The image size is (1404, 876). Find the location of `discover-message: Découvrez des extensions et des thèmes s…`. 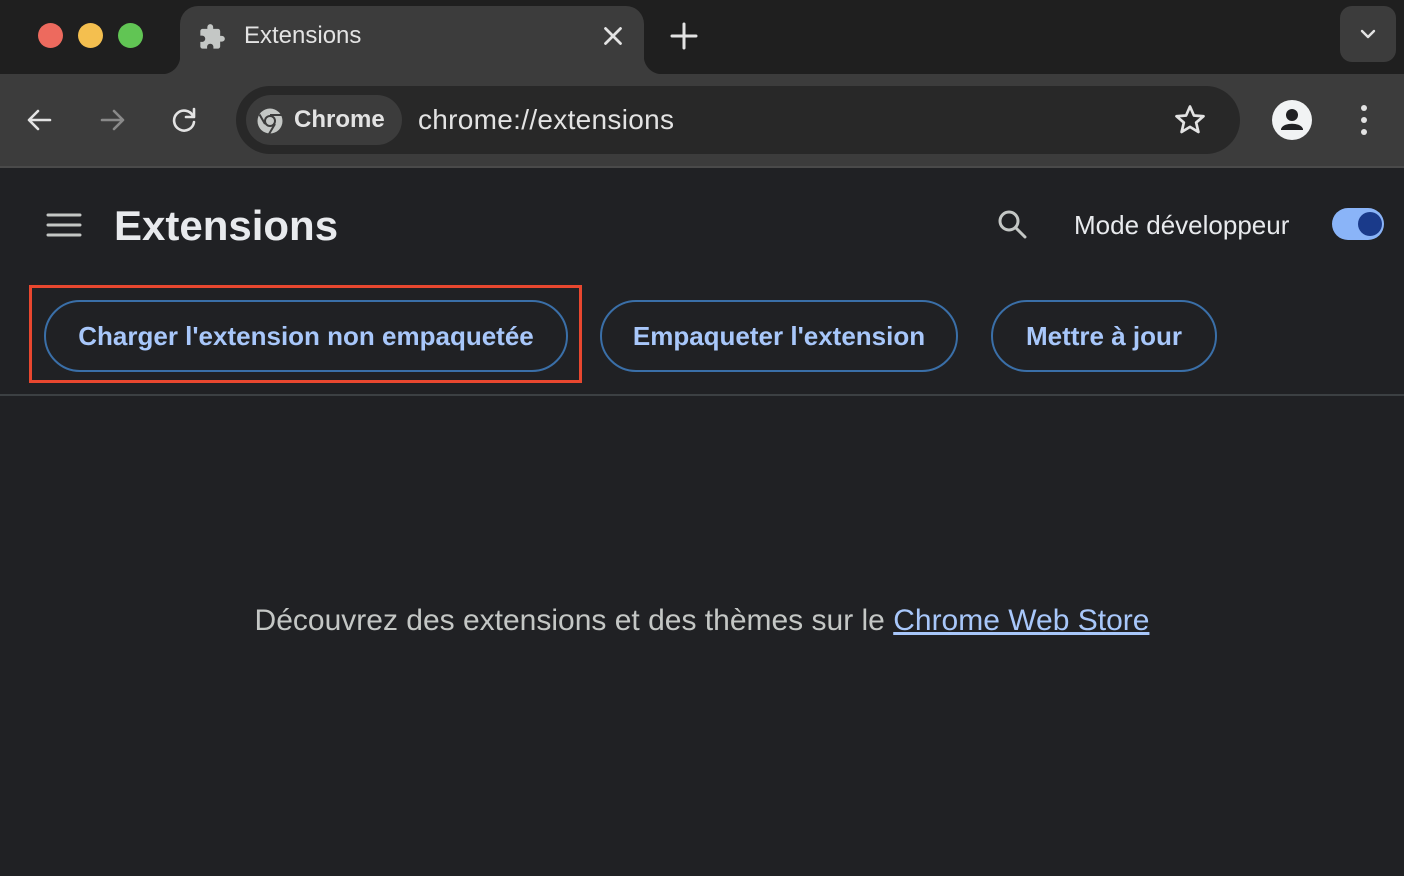

discover-message: Découvrez des extensions et des thèmes s… is located at coordinates (702, 621).